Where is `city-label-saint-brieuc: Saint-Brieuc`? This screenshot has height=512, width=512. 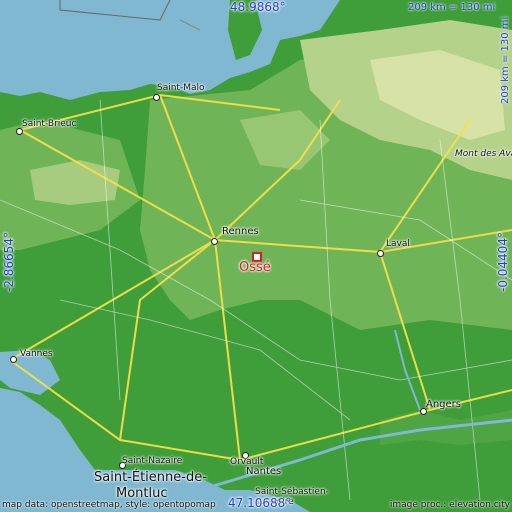
city-label-saint-brieuc: Saint-Brieuc is located at coordinates (49, 124).